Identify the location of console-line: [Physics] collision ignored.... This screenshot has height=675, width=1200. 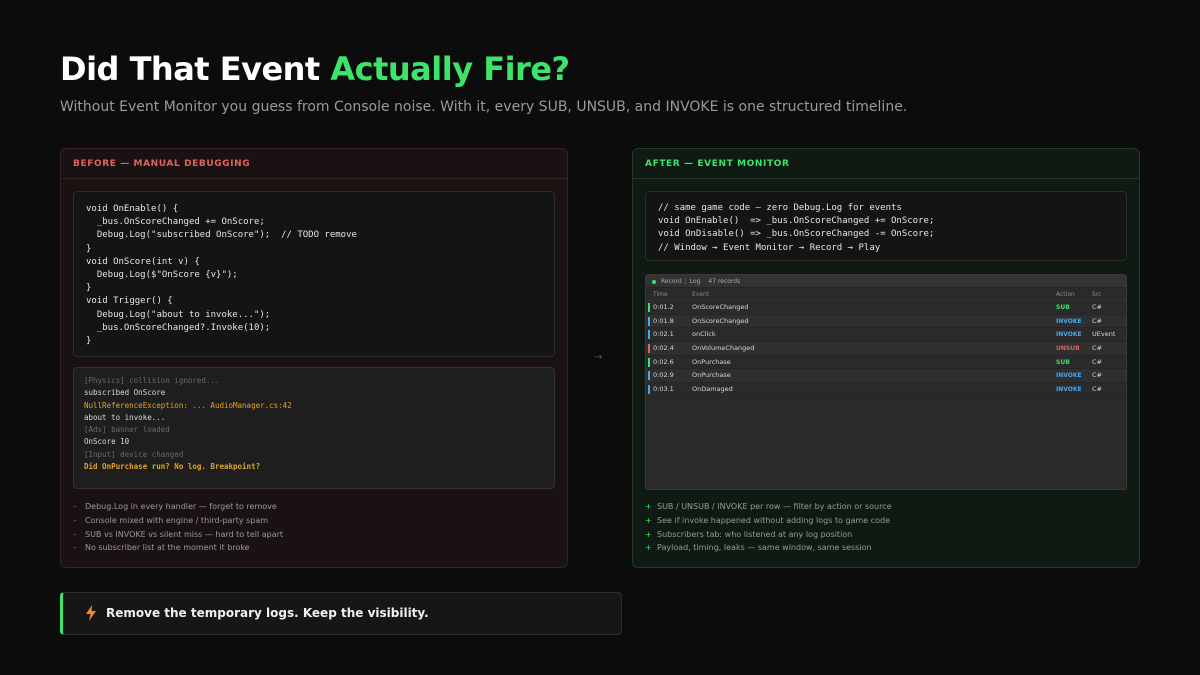
(152, 380).